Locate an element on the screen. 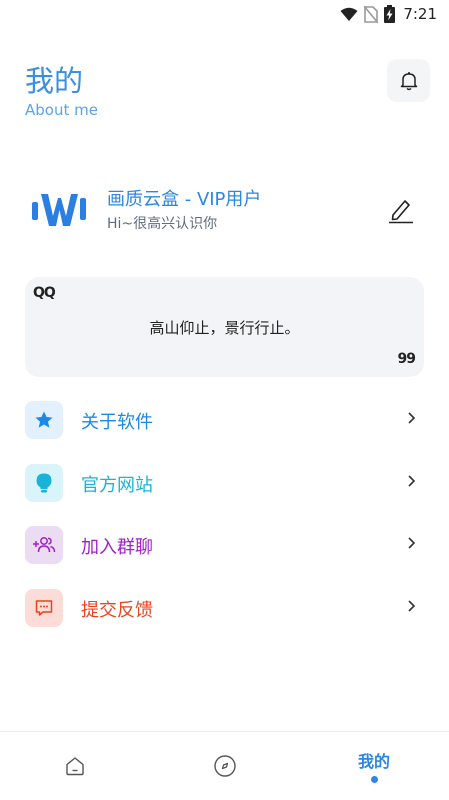 Image resolution: width=449 pixels, height=800 pixels. menu-item-join-group: 加入群聊 is located at coordinates (224, 545).